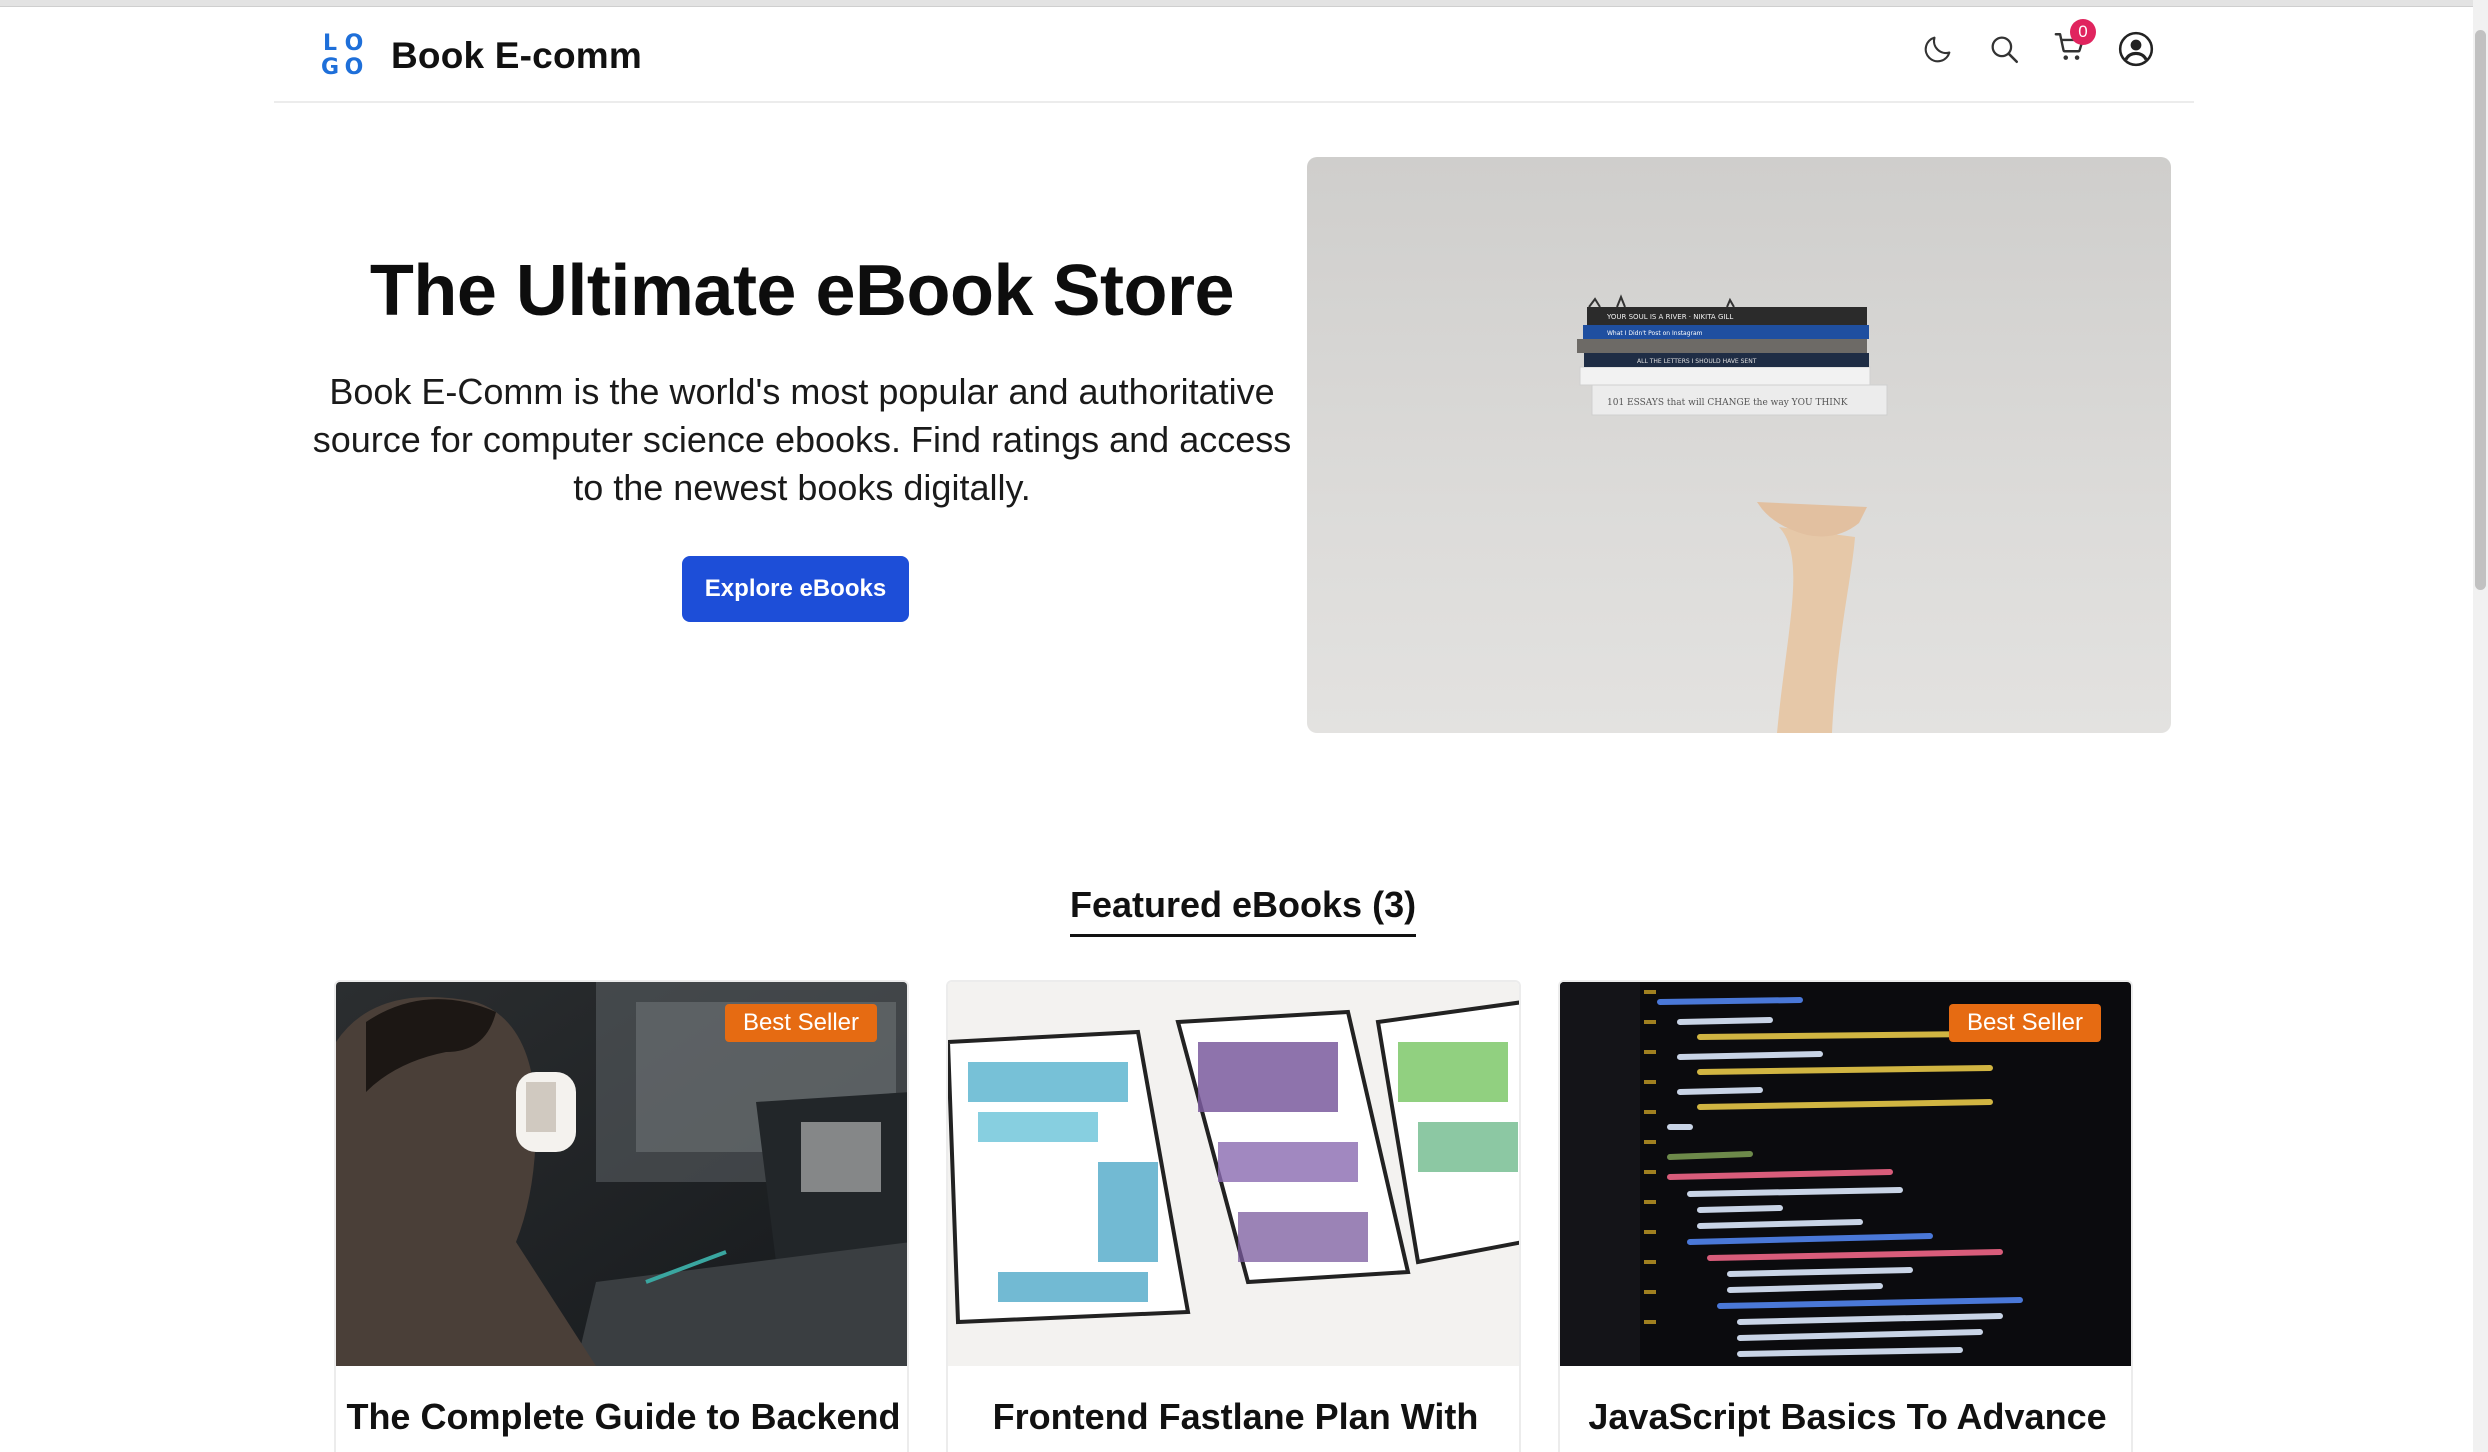 The width and height of the screenshot is (2488, 1452). Describe the element at coordinates (1669, 317) in the screenshot. I see `svg-text:YOUR SOUL IS A RIVER · NIKITA: YOUR SOUL IS A RIVER · NIKITA GILL` at that location.